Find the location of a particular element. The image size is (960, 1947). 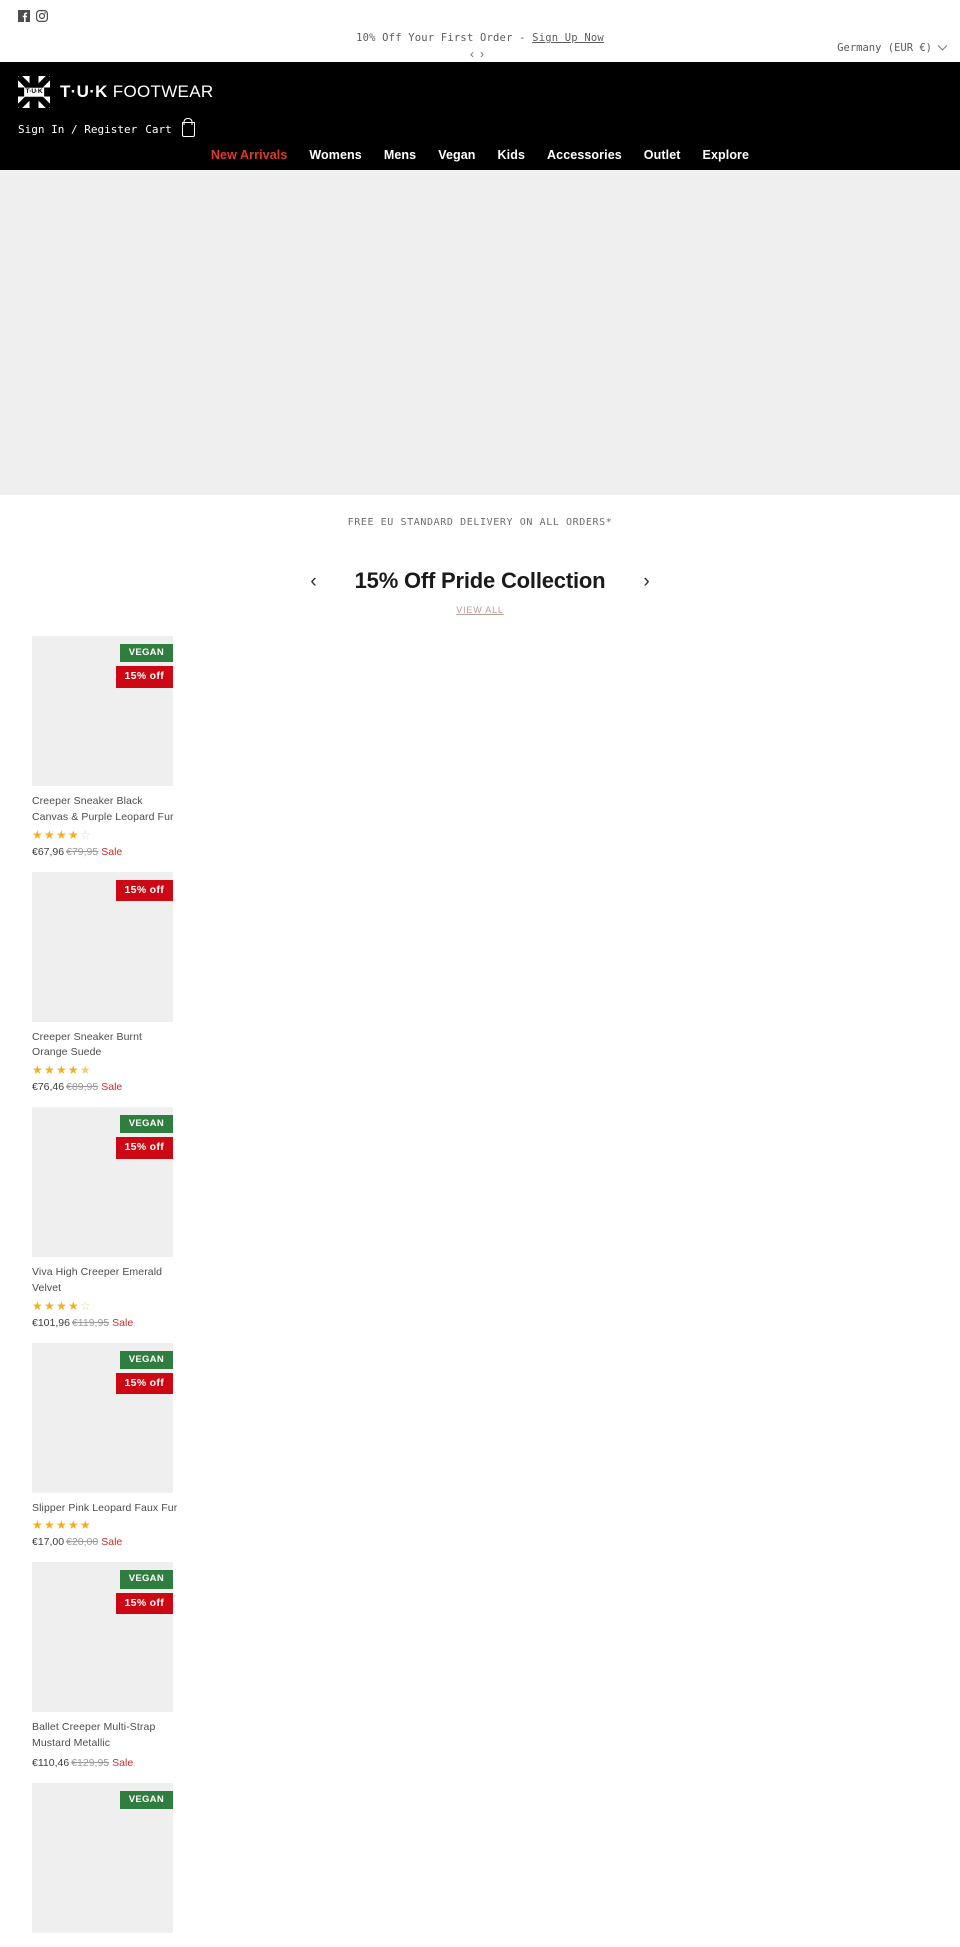

view-all-link: VIEW ALL is located at coordinates (479, 610).